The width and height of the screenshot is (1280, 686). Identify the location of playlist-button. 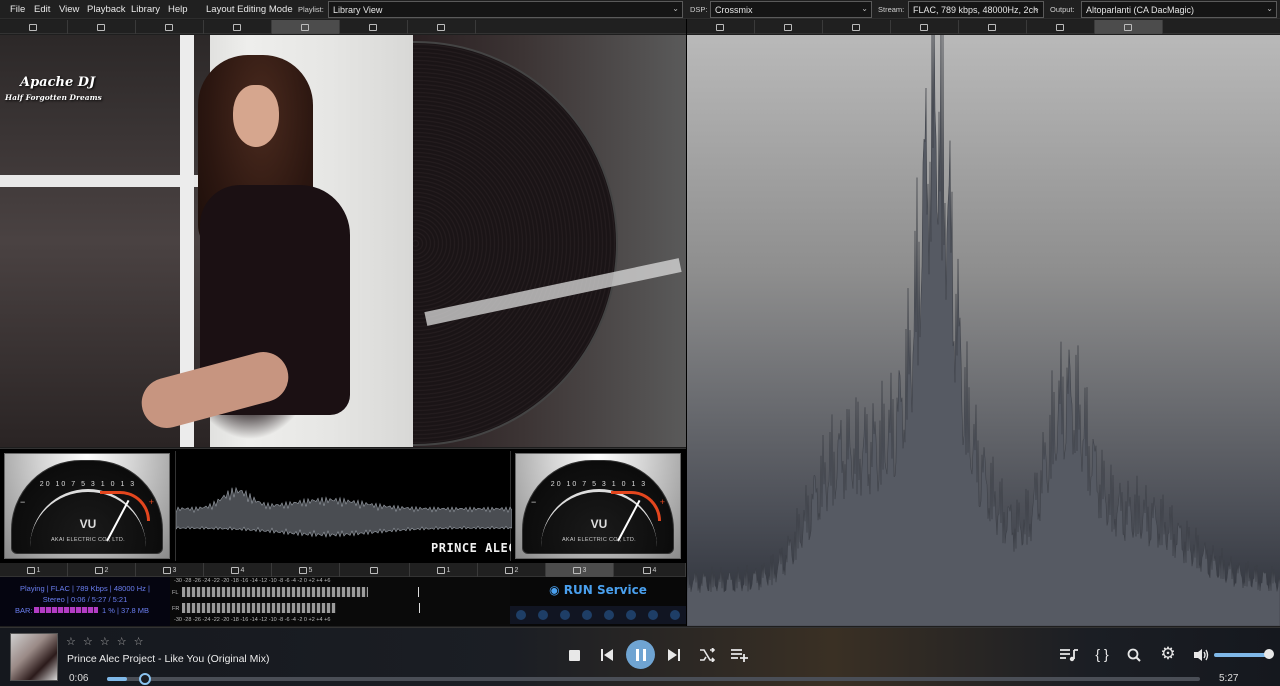
(1069, 655).